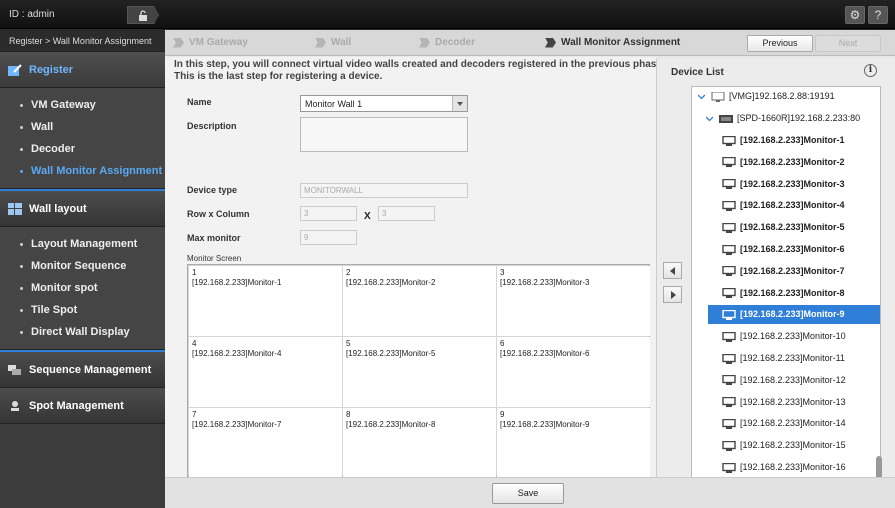 The width and height of the screenshot is (895, 508). I want to click on tree-node-monitor: [192.168.2.233]Monitor-10, so click(784, 336).